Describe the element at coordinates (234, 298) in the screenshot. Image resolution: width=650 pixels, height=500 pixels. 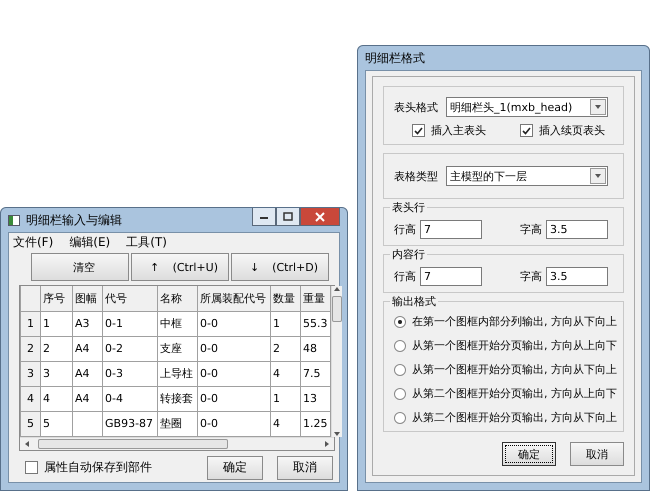
I see `column-header: 所属装配代号` at that location.